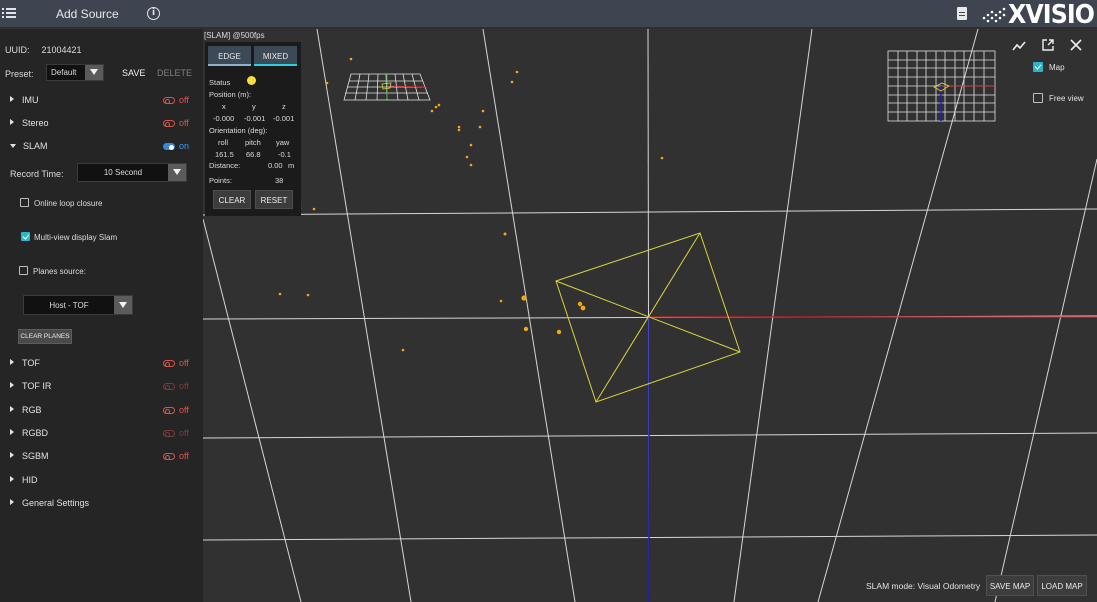 This screenshot has height=602, width=1097. What do you see at coordinates (25, 236) in the screenshot?
I see `multi-view-checkbox` at bounding box center [25, 236].